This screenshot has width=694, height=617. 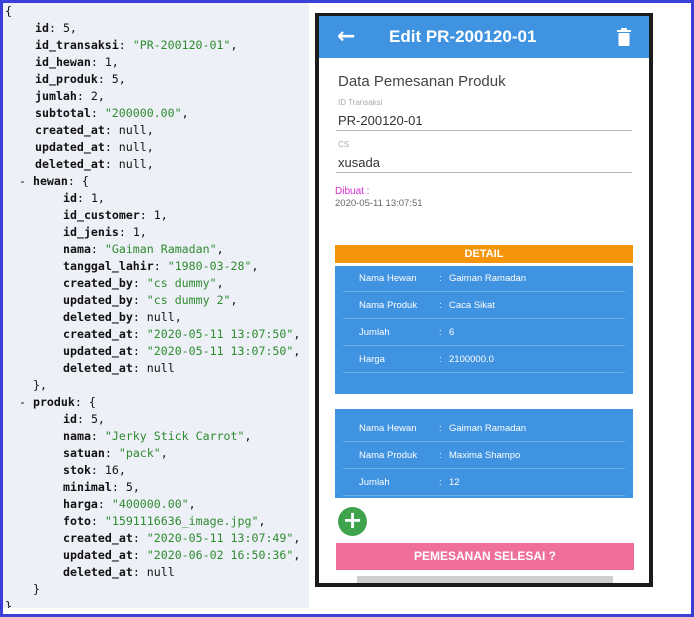 I want to click on code-token: produk, so click(x=53, y=402).